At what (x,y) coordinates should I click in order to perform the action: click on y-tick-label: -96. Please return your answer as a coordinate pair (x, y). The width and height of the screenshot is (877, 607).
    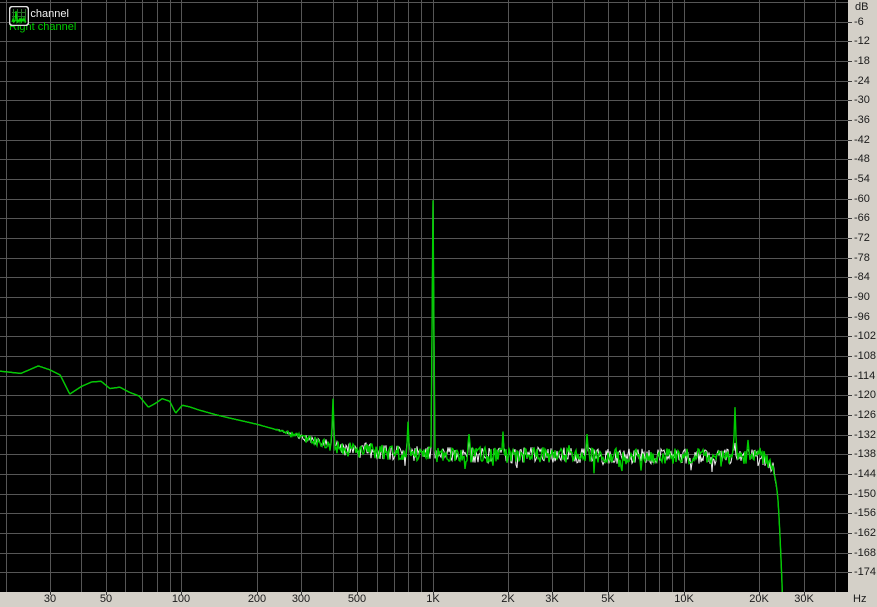
    Looking at the image, I should click on (862, 317).